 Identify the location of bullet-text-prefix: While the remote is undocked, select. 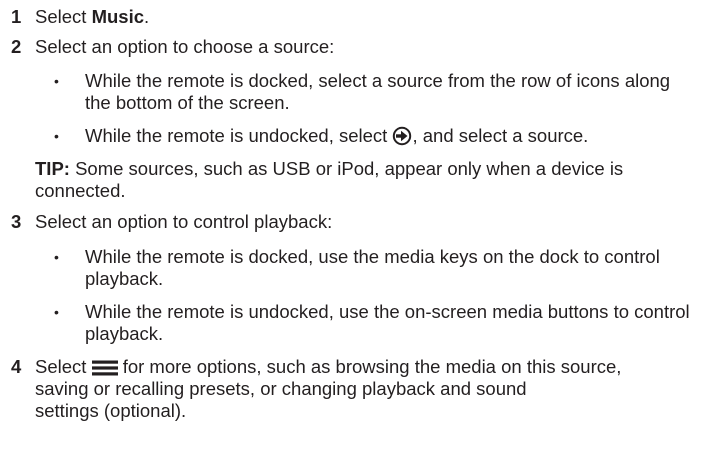
(239, 135).